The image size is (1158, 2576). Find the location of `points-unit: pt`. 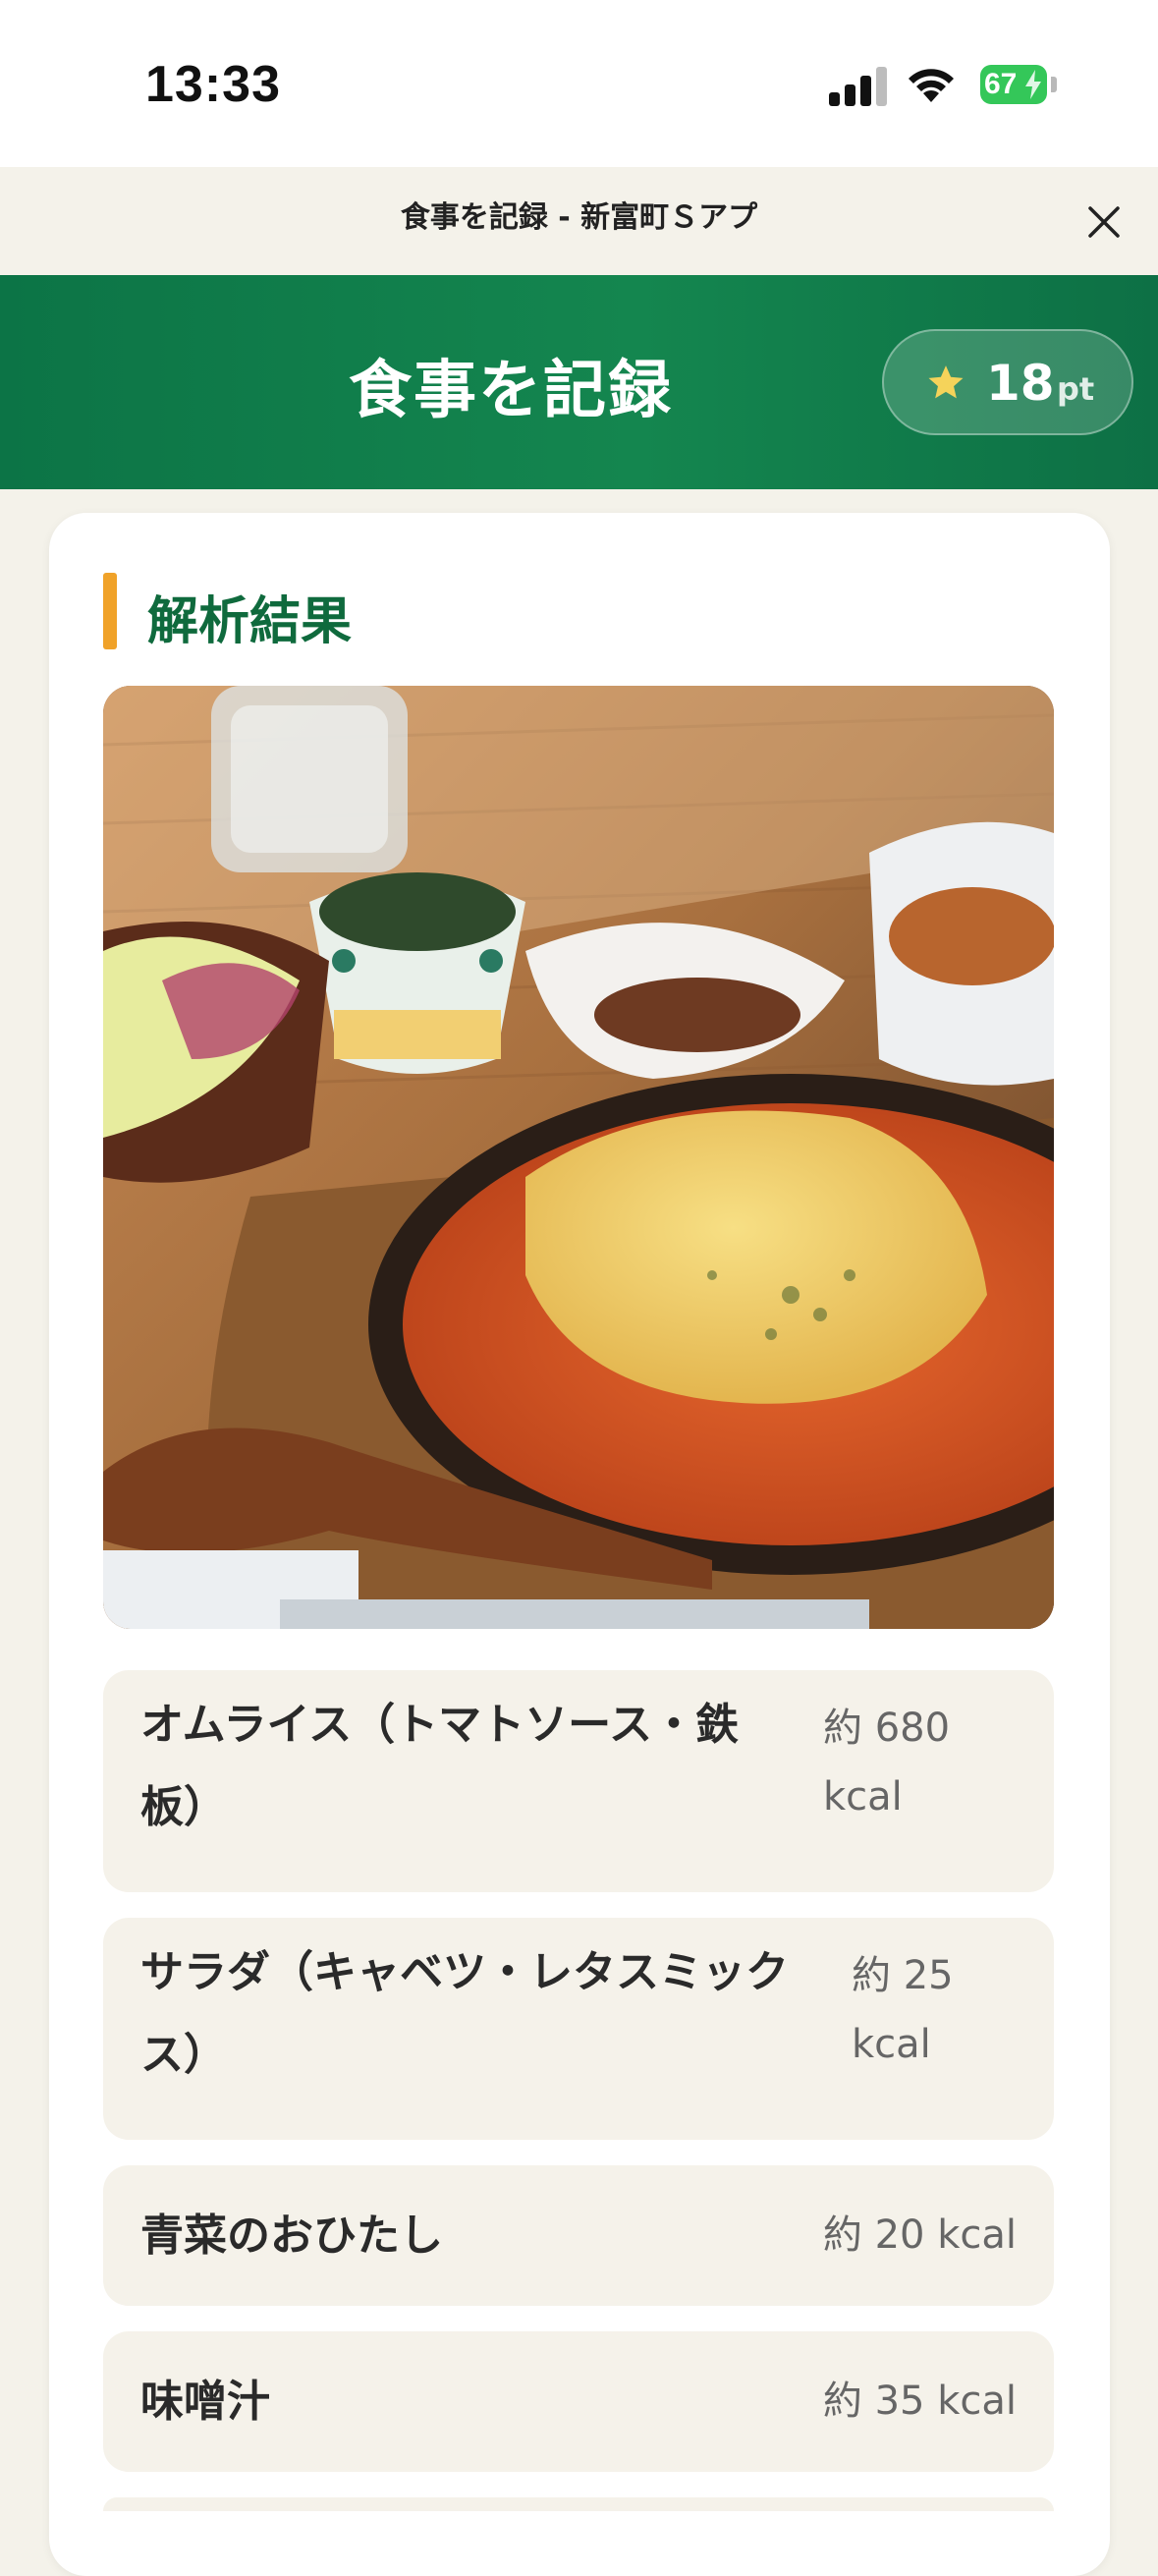

points-unit: pt is located at coordinates (1076, 389).